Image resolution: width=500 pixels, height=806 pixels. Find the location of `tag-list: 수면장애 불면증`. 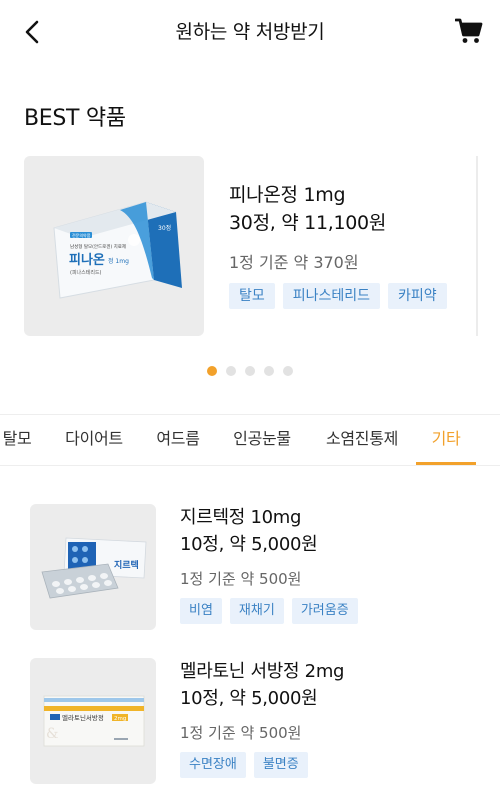

tag-list: 수면장애 불면증 is located at coordinates (325, 765).